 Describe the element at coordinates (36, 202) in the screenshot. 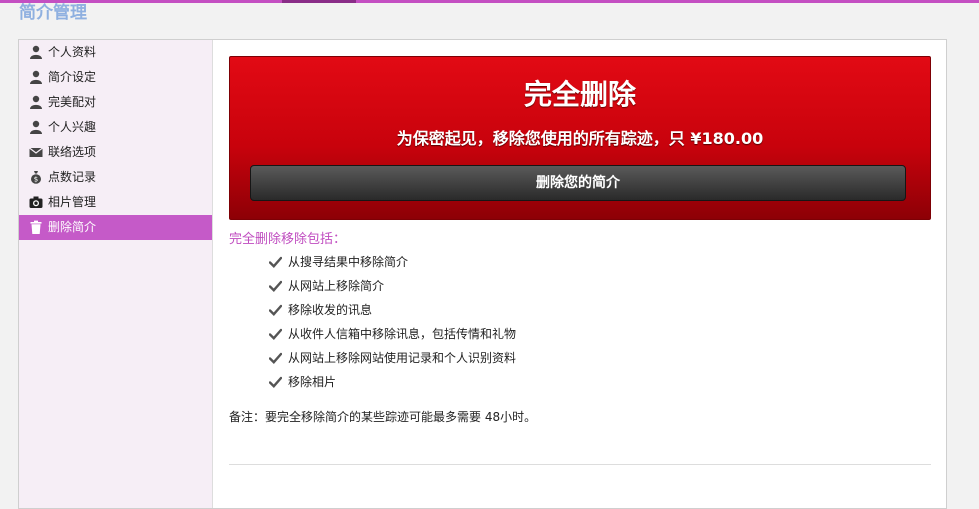

I see `camera-icon` at that location.